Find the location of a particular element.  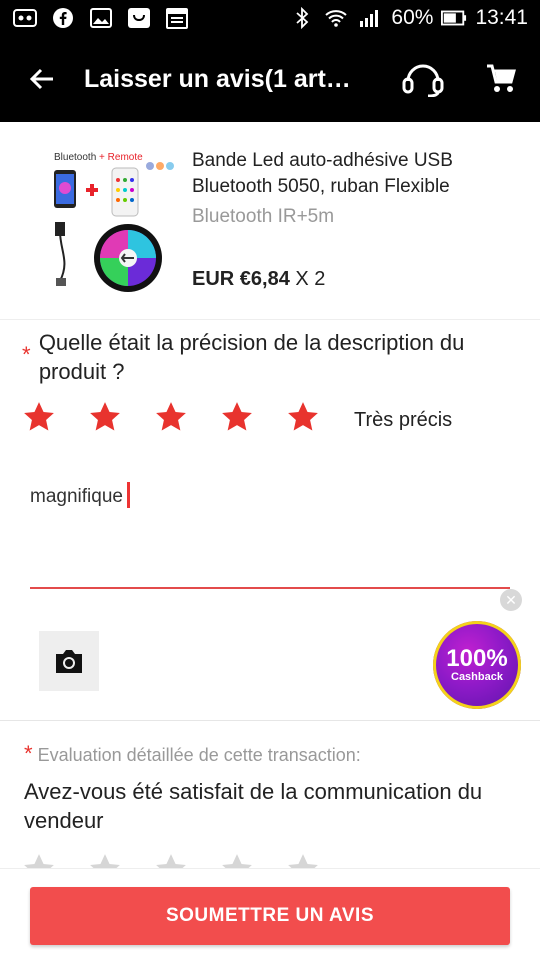

rating-label: Très précis is located at coordinates (403, 420).